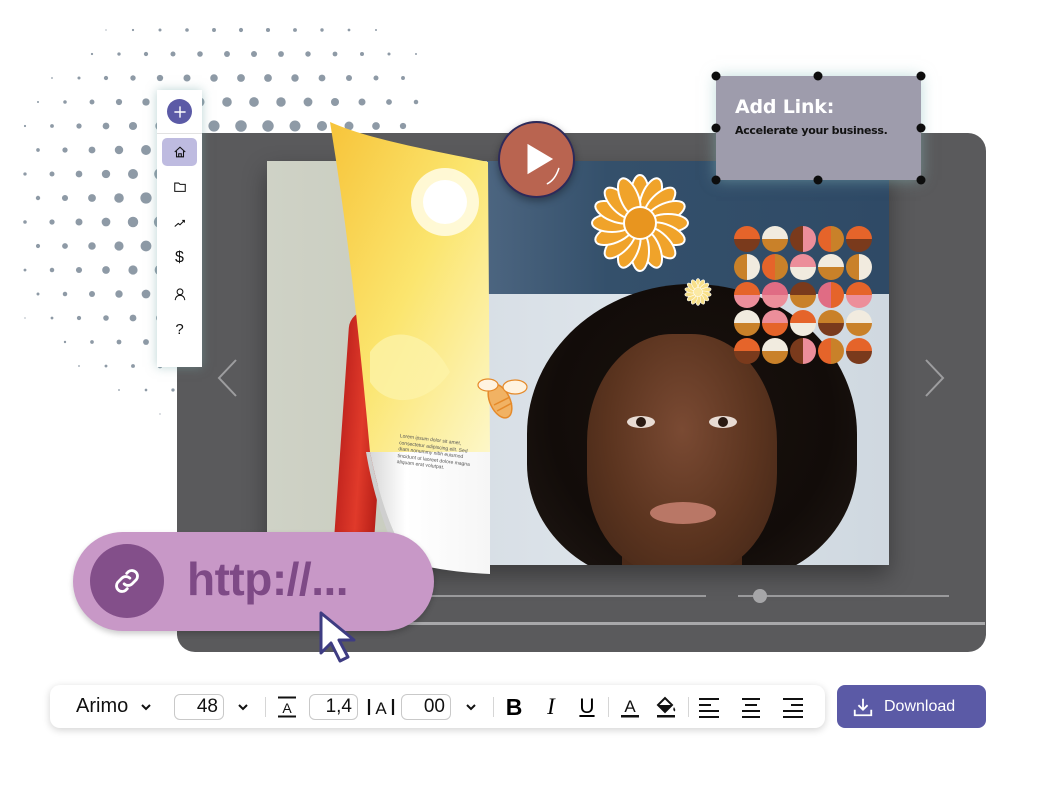  Describe the element at coordinates (716, 128) in the screenshot. I see `resize-handle-left` at that location.